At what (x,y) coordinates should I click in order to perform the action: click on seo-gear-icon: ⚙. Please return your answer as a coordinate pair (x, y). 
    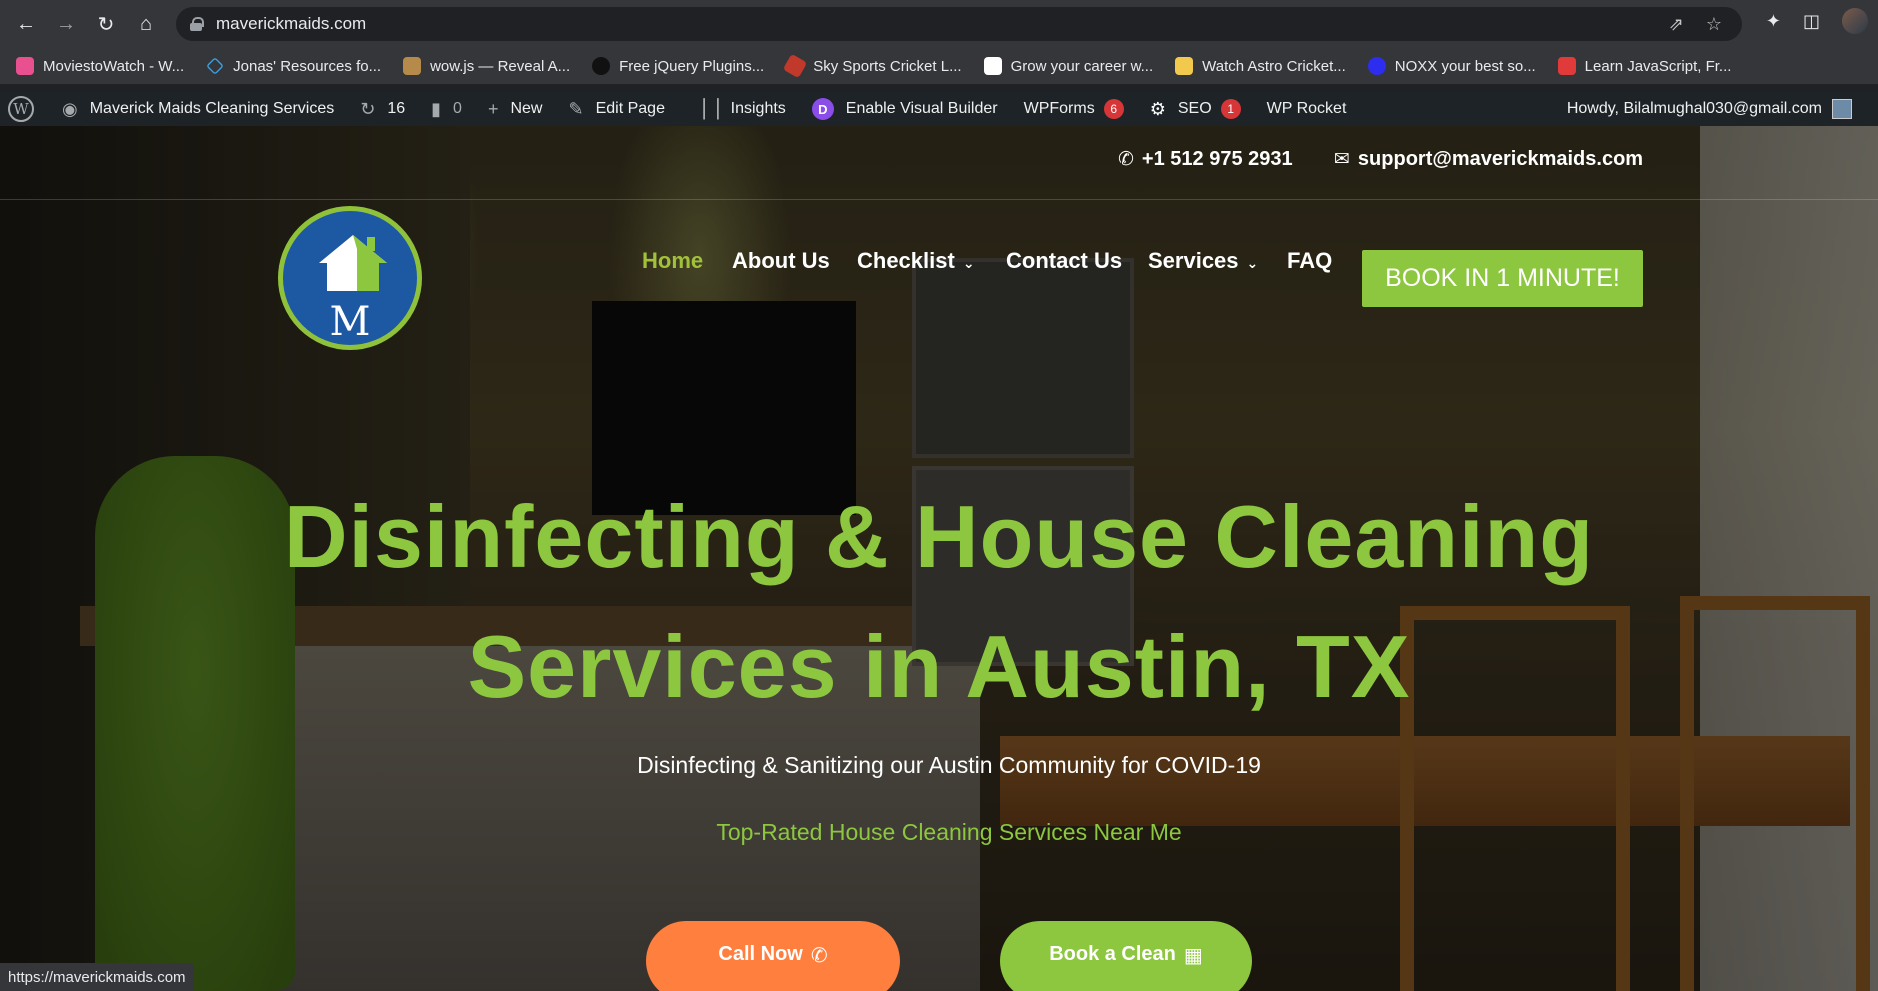
    Looking at the image, I should click on (1157, 108).